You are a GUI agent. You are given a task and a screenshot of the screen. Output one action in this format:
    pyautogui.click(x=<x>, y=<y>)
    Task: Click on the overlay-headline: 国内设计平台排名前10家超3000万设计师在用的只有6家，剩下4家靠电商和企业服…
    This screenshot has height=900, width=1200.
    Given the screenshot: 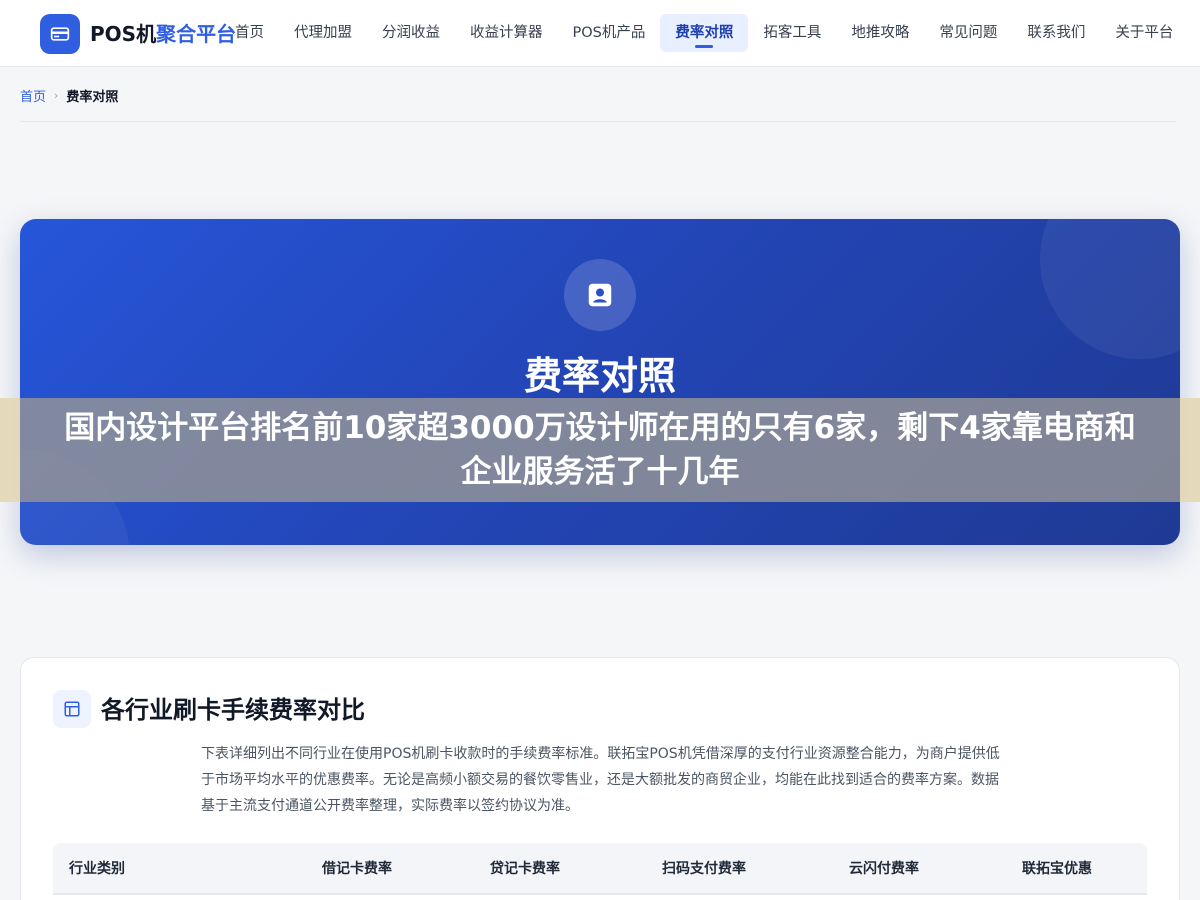 What is the action you would take?
    pyautogui.click(x=600, y=450)
    